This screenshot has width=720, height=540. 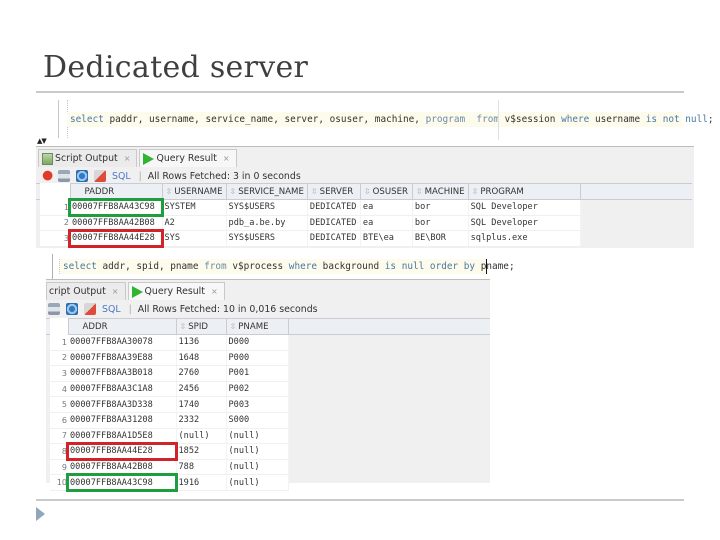 What do you see at coordinates (201, 436) in the screenshot?
I see `cell-spid: (null)` at bounding box center [201, 436].